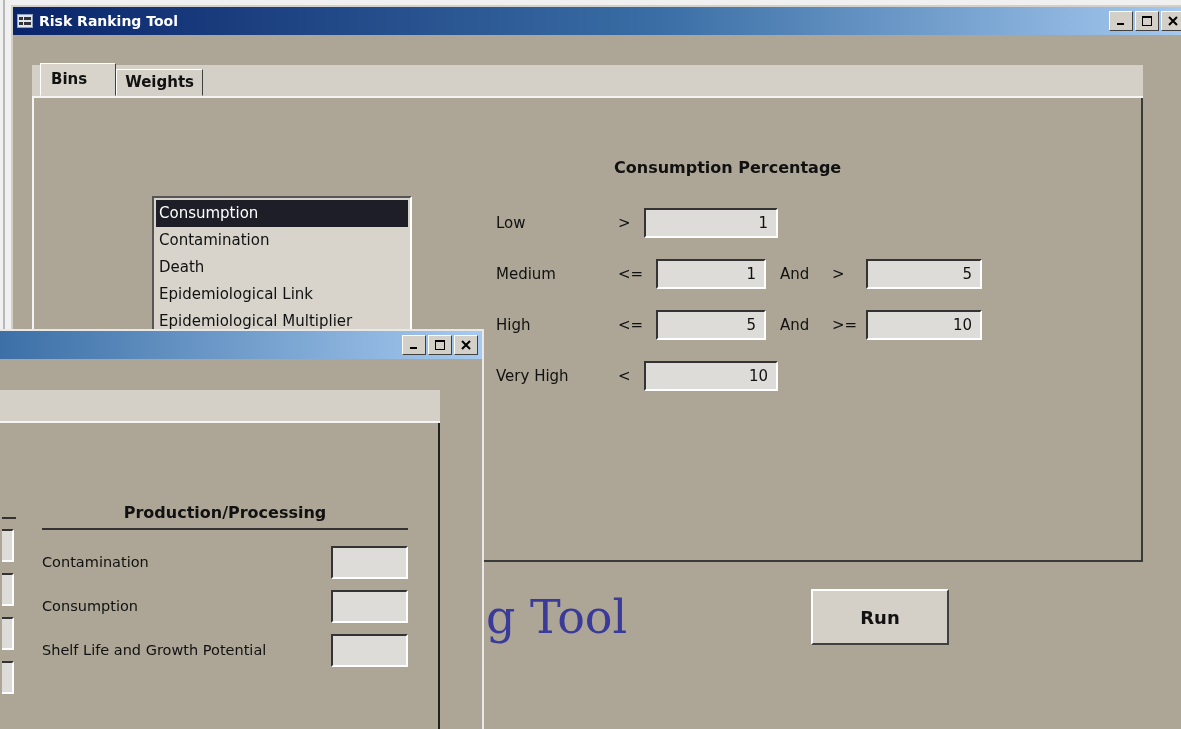 The image size is (1181, 729). What do you see at coordinates (625, 375) in the screenshot?
I see `operator: <` at bounding box center [625, 375].